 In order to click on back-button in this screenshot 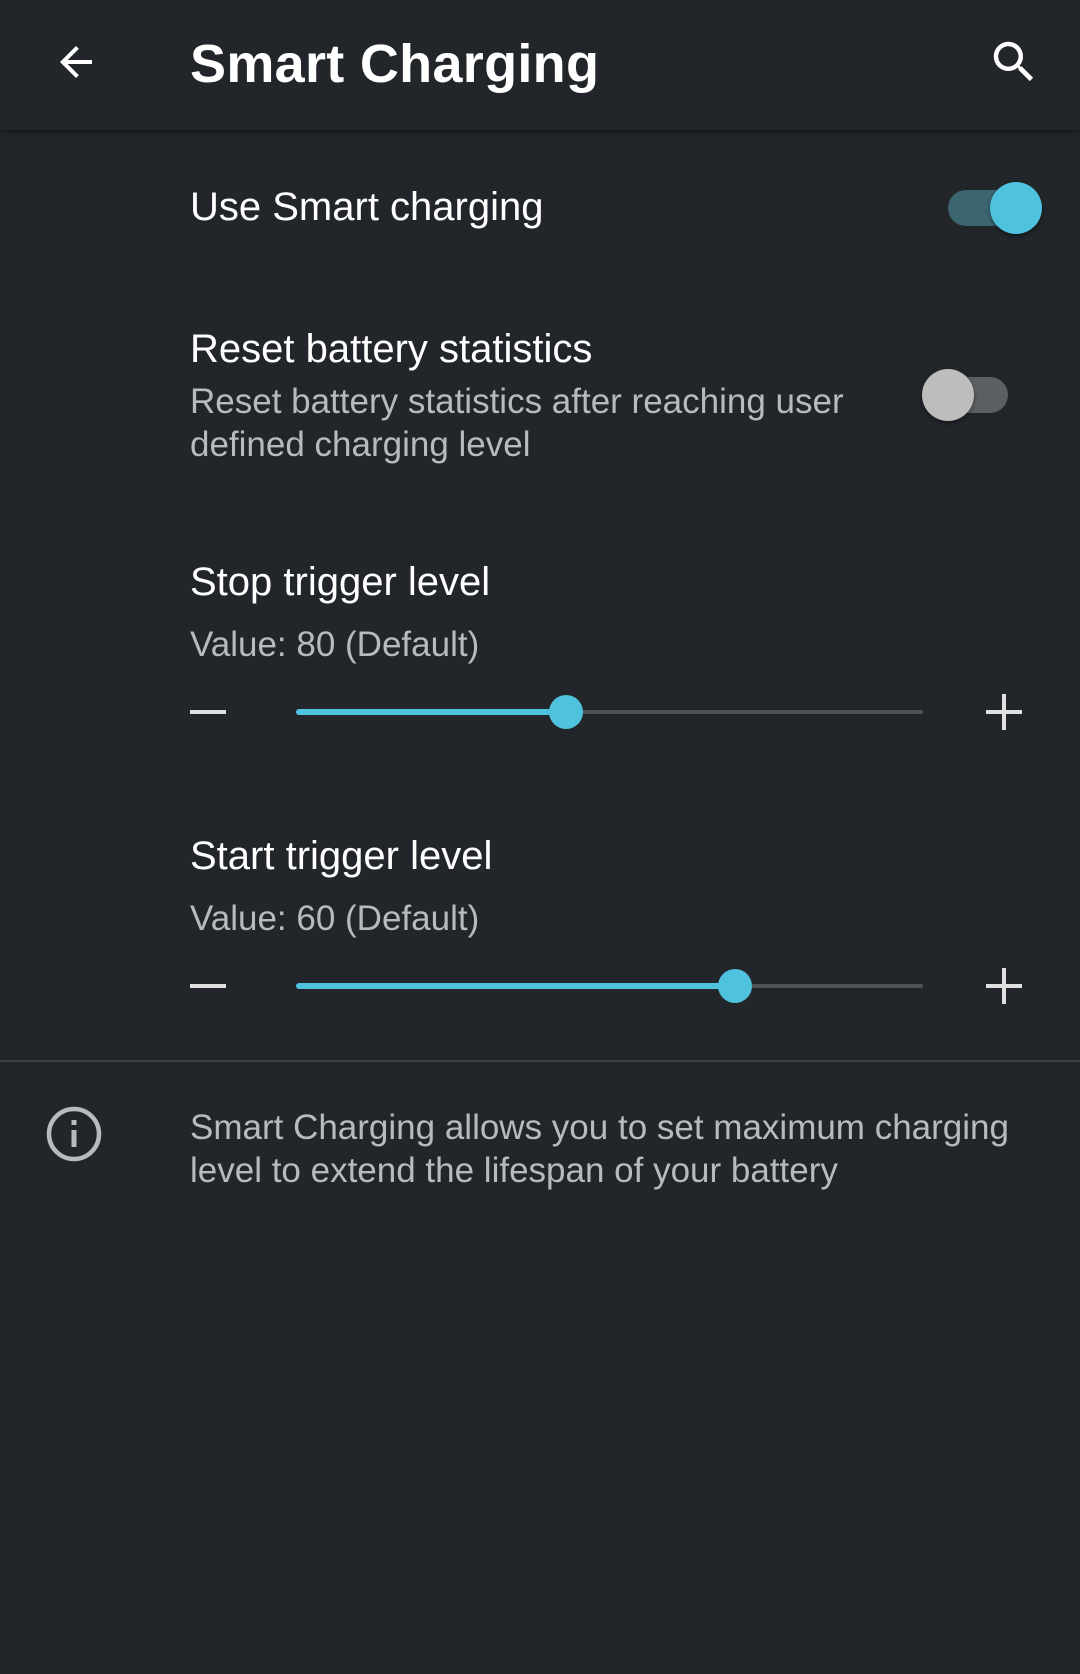, I will do `click(76, 62)`.